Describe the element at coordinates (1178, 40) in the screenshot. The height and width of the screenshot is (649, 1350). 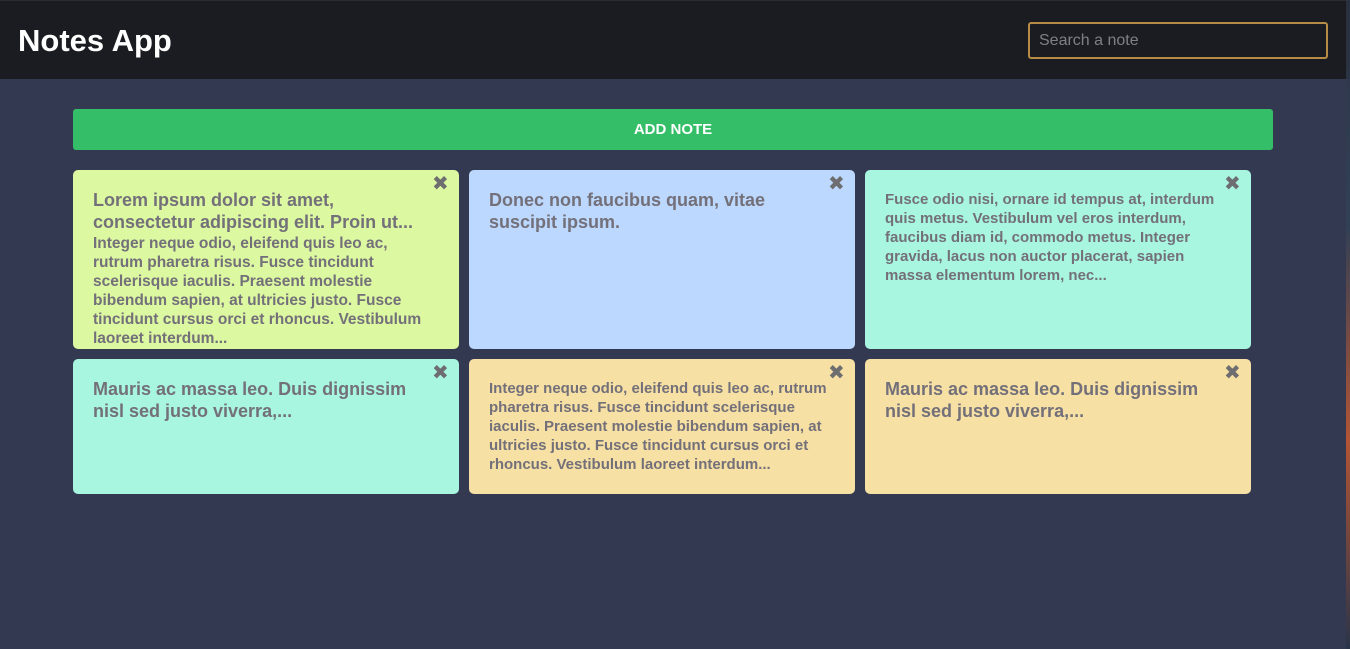
I see `search-input` at that location.